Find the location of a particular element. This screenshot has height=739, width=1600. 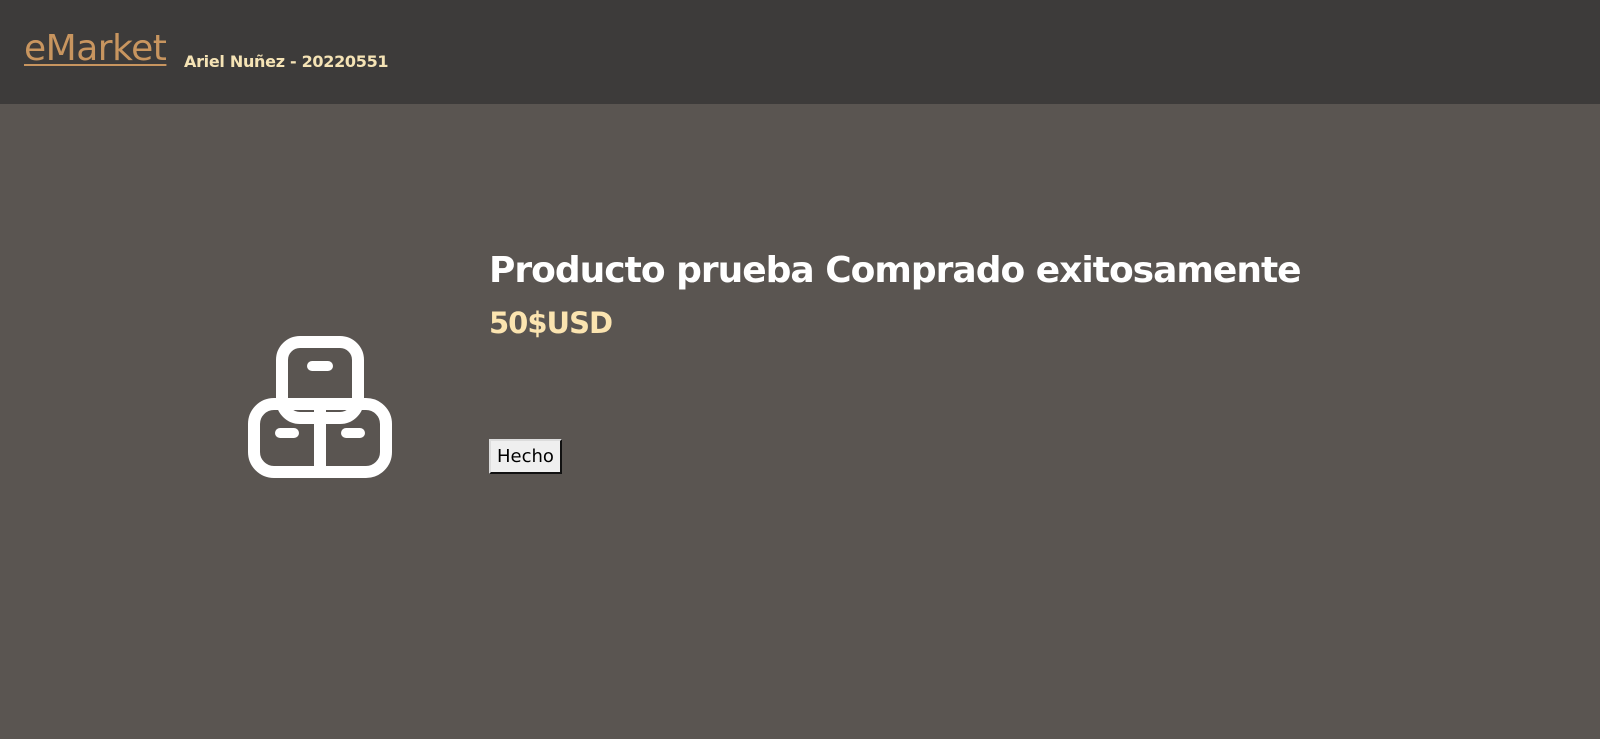

done-button: Hecho is located at coordinates (525, 456).